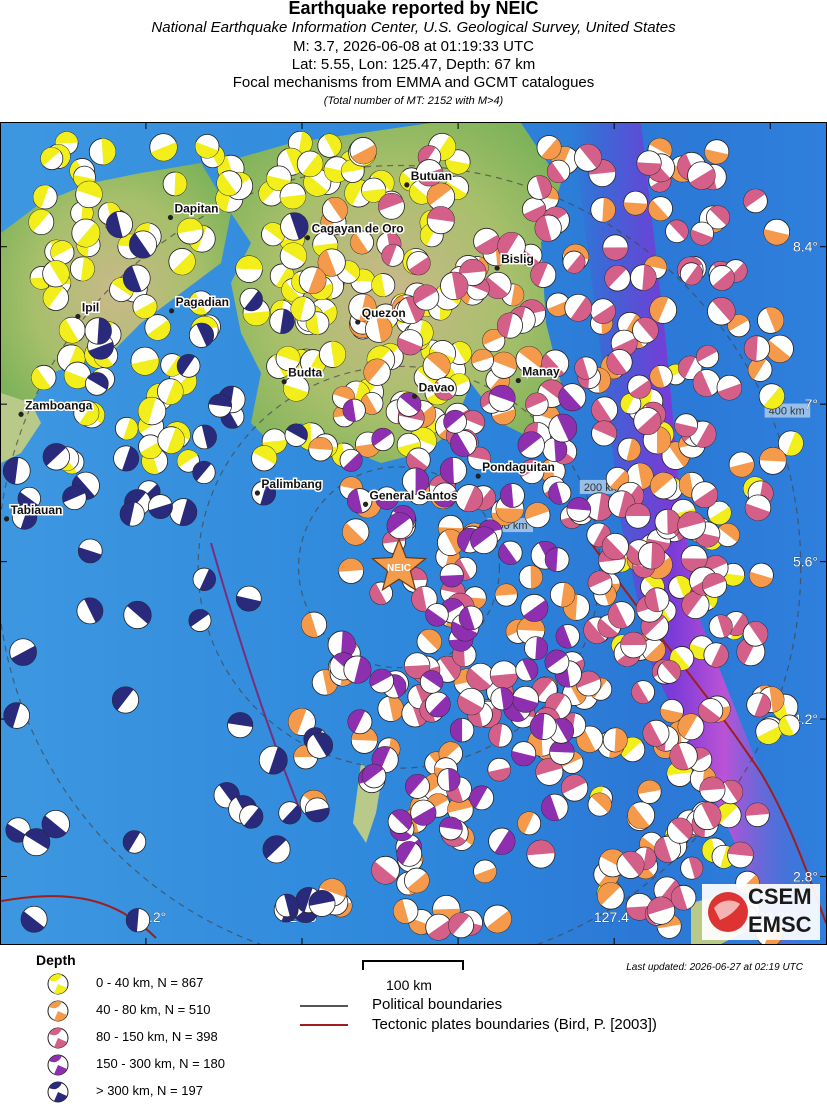  What do you see at coordinates (324, 1025) in the screenshot?
I see `tectonic-line-swatch` at bounding box center [324, 1025].